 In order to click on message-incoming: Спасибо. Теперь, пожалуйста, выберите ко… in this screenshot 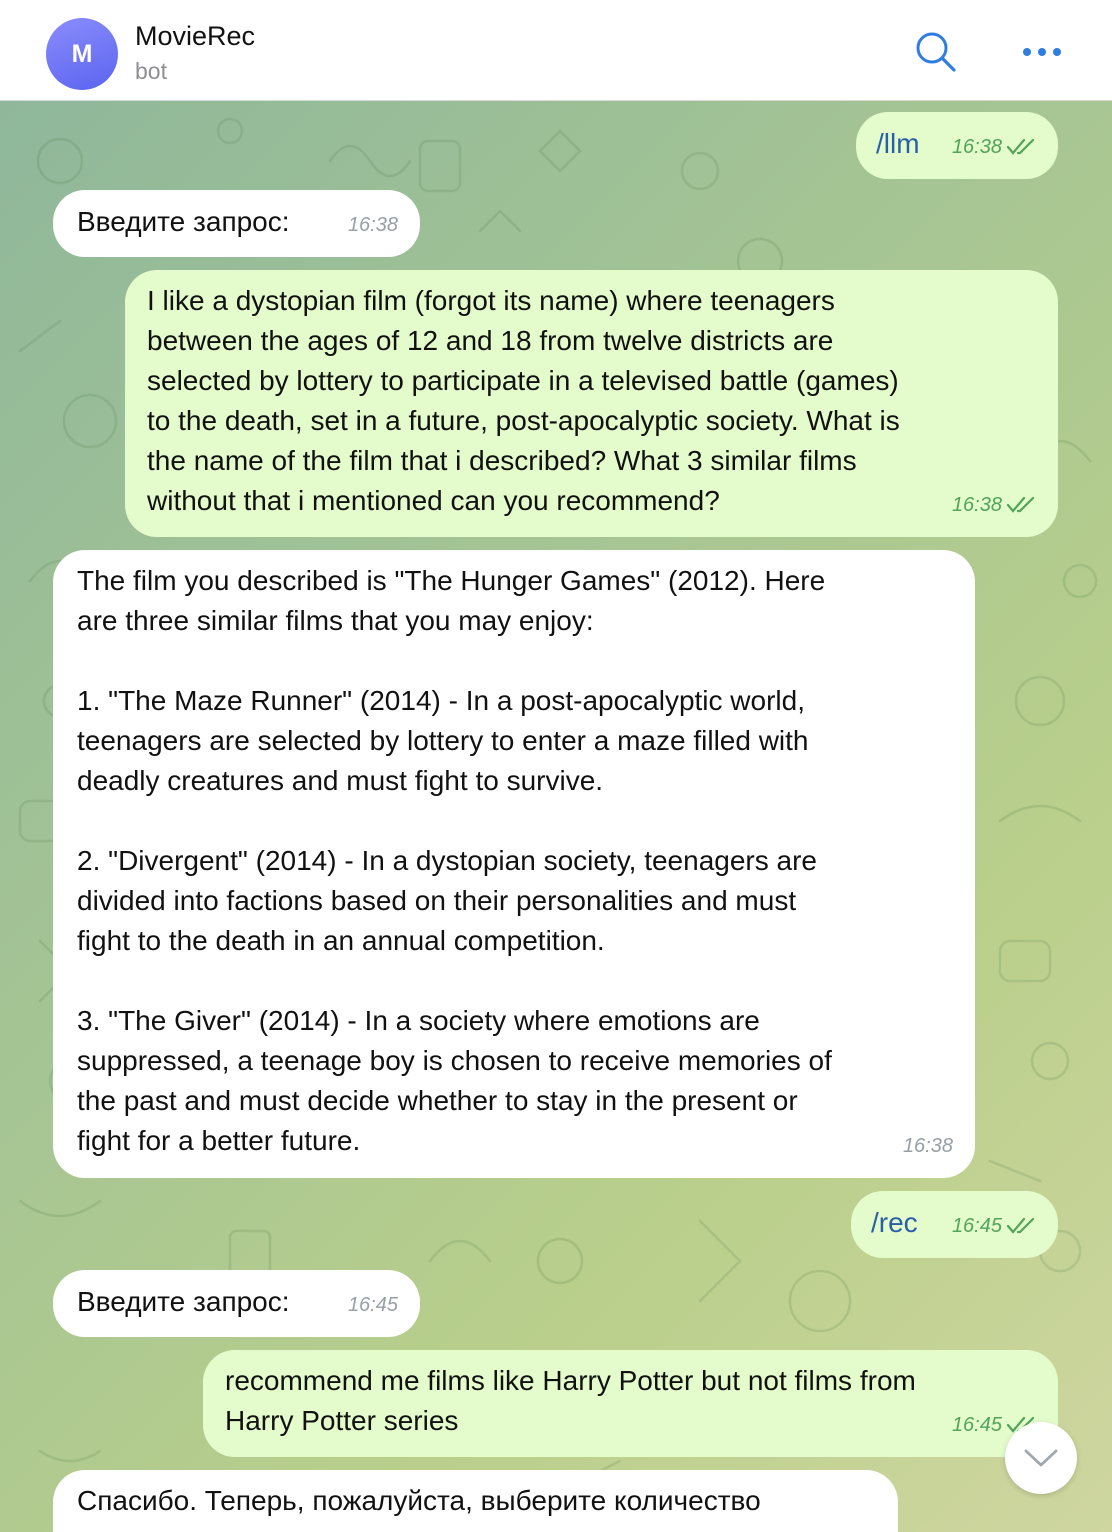, I will do `click(475, 1501)`.